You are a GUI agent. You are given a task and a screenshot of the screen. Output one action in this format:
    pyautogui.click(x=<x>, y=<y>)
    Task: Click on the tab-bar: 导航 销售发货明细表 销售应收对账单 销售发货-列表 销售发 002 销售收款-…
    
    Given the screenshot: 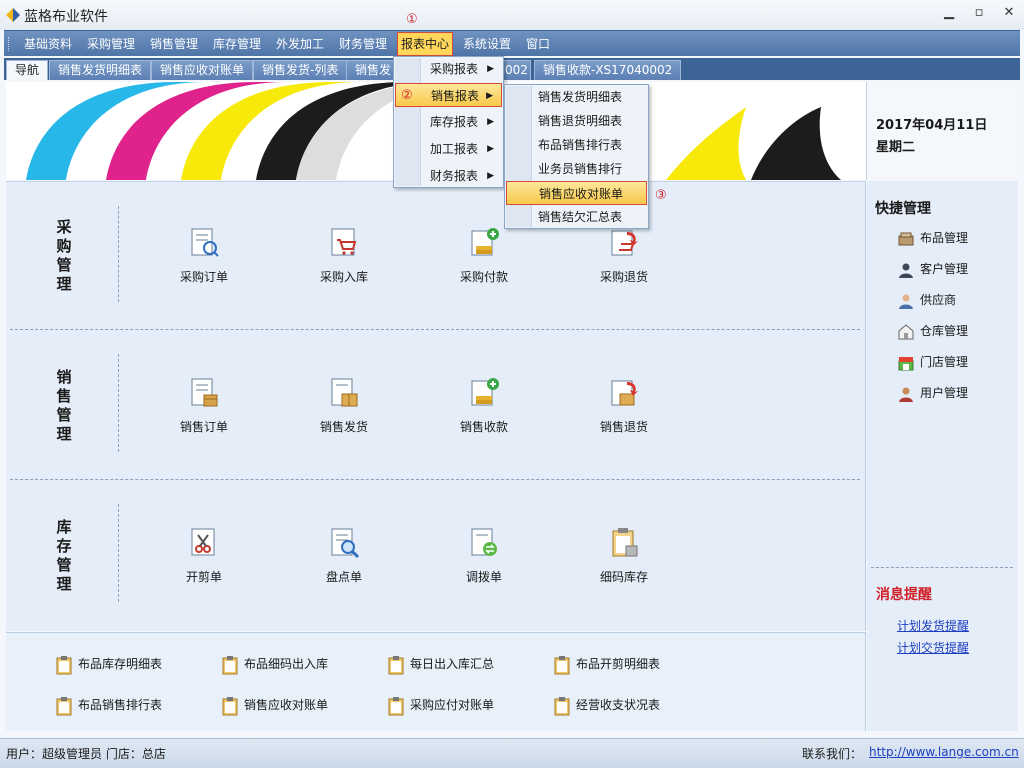 What is the action you would take?
    pyautogui.click(x=512, y=69)
    